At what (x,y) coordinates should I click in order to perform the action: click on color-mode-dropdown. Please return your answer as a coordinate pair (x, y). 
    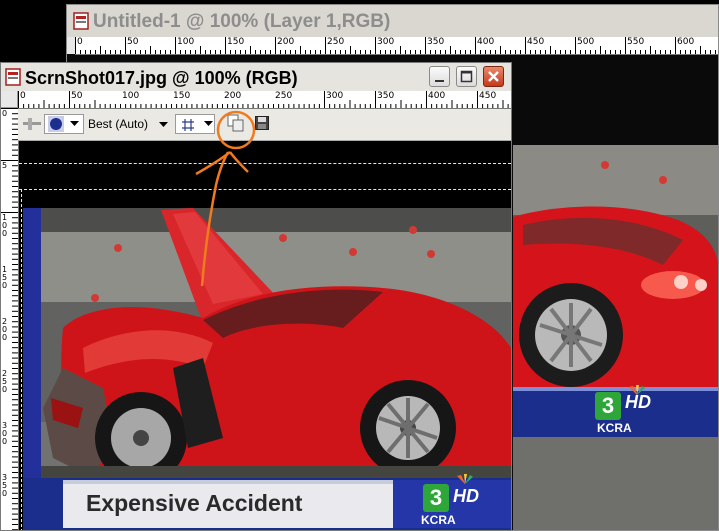
    Looking at the image, I should click on (64, 124).